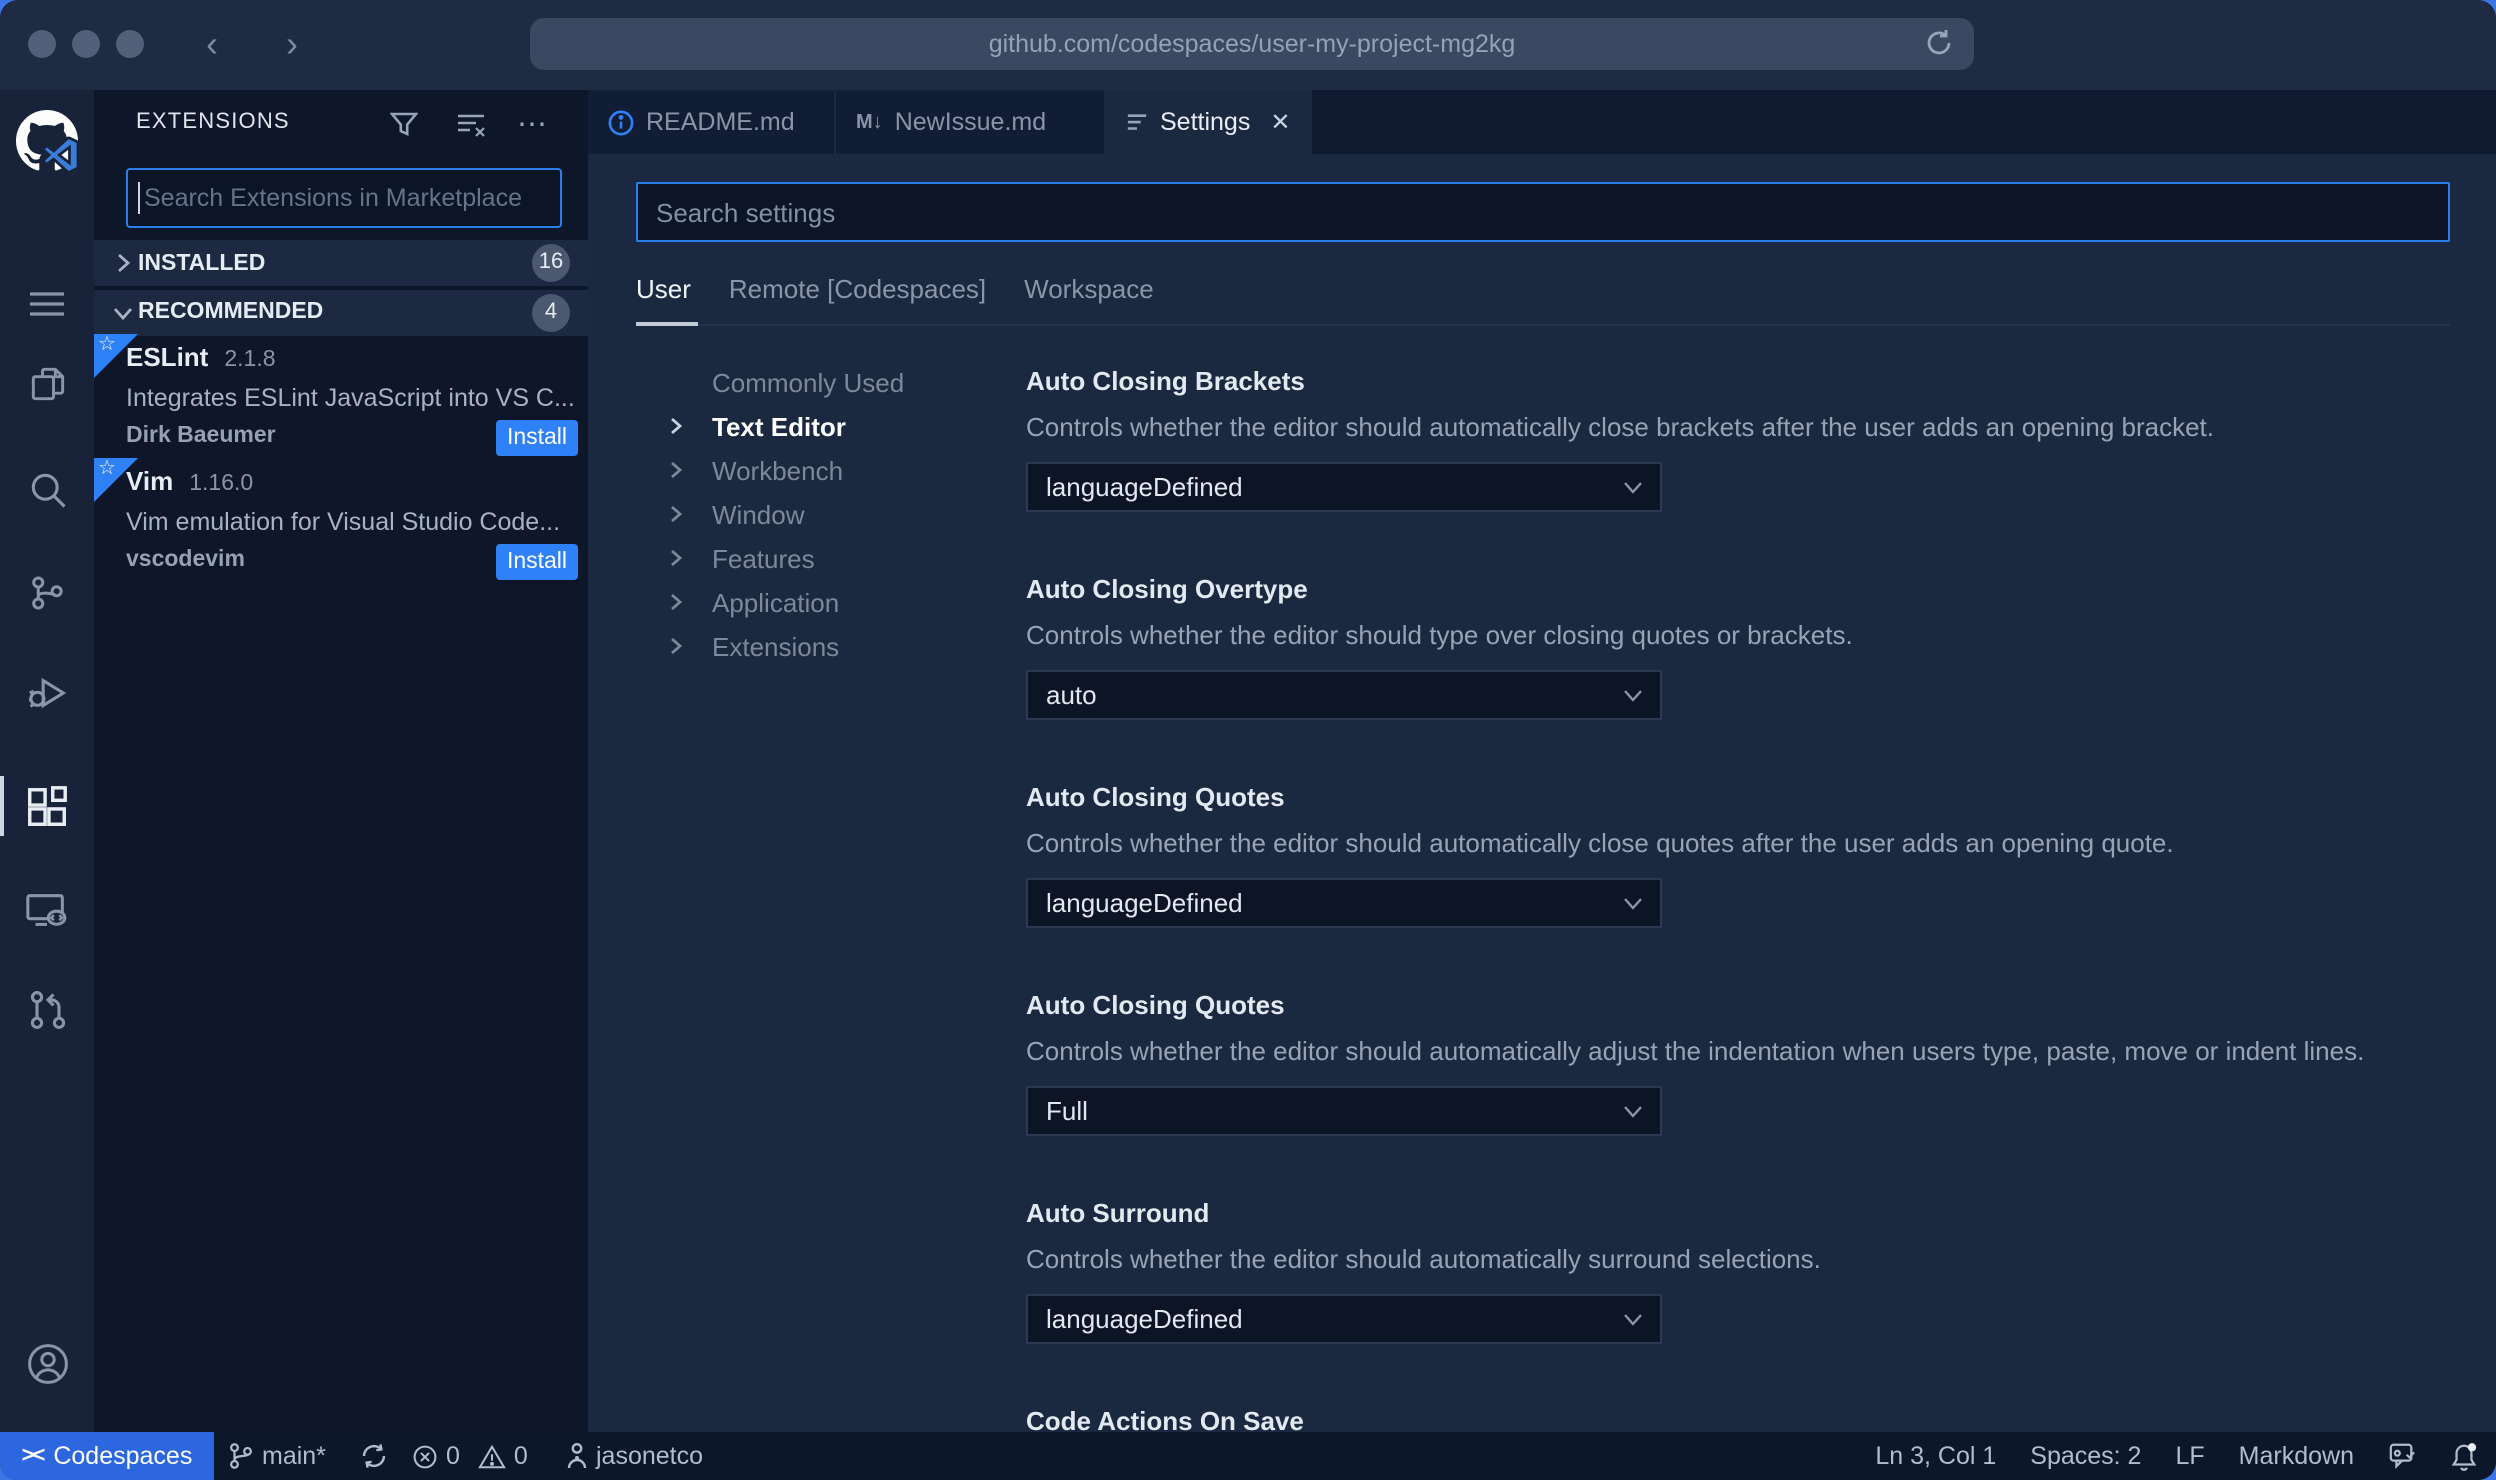  Describe the element at coordinates (857, 289) in the screenshot. I see `scope-tab-remote: Remote [Codespaces]` at that location.